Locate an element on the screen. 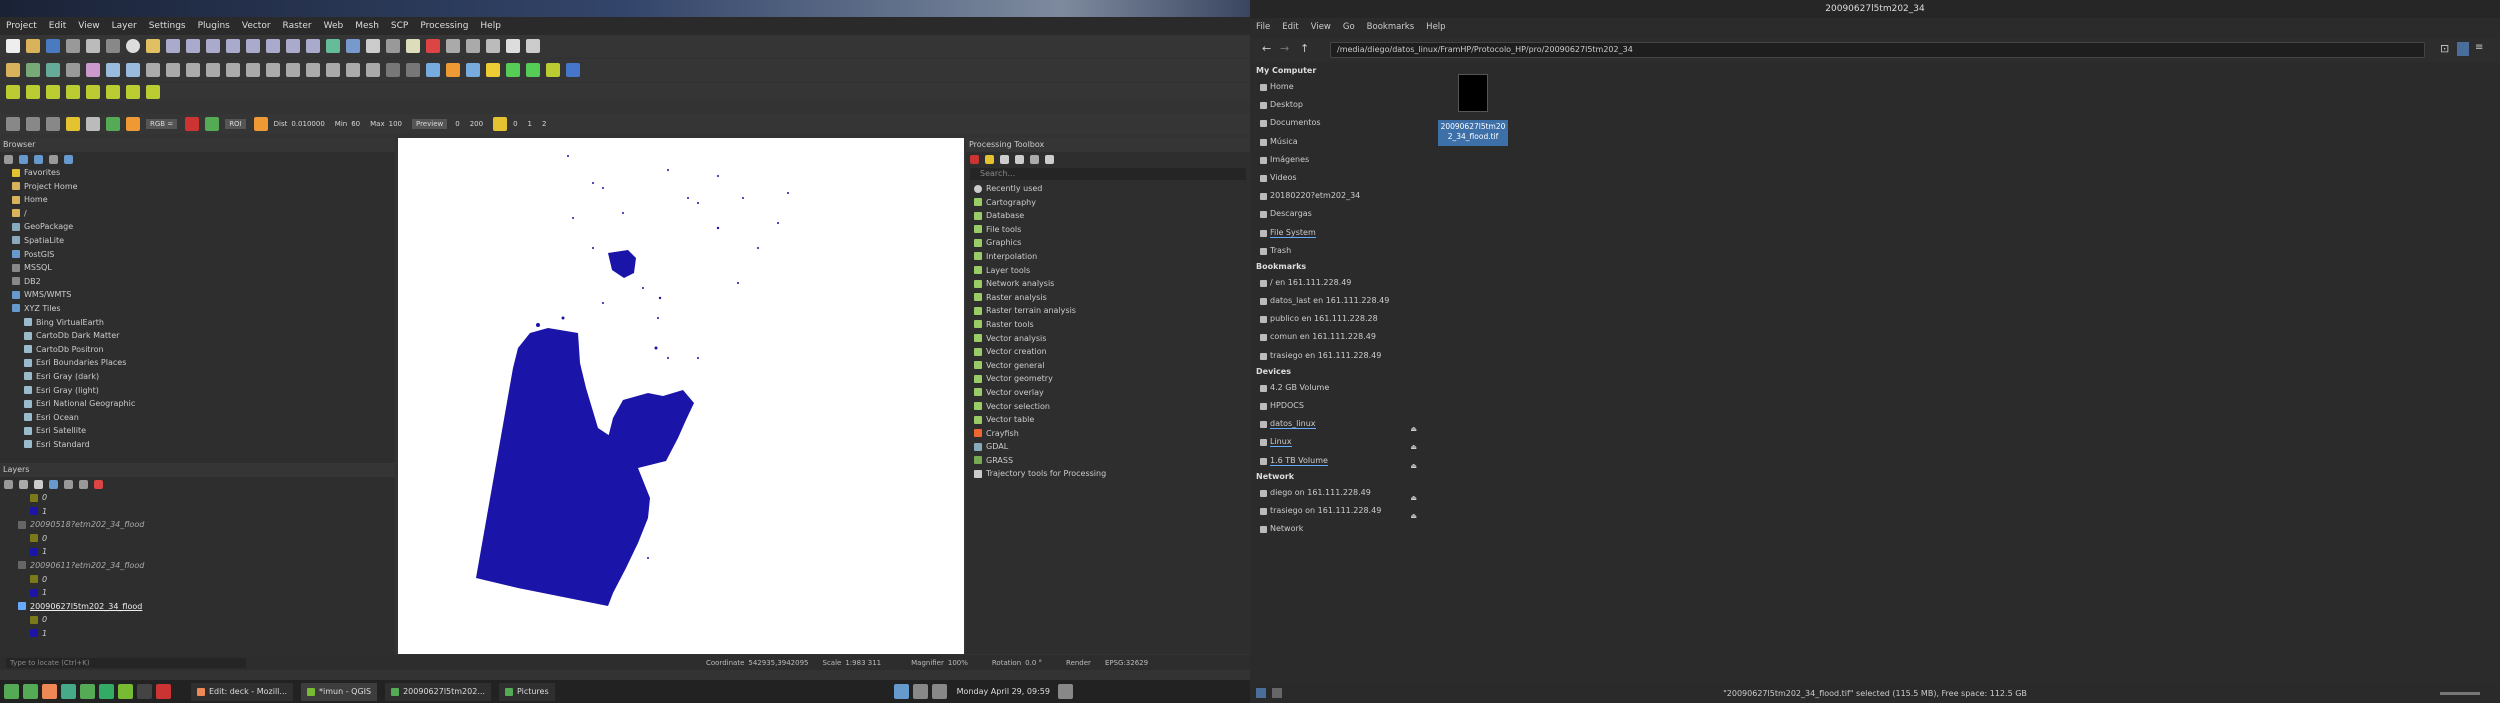  proc-item: Graphics is located at coordinates (1112, 243).